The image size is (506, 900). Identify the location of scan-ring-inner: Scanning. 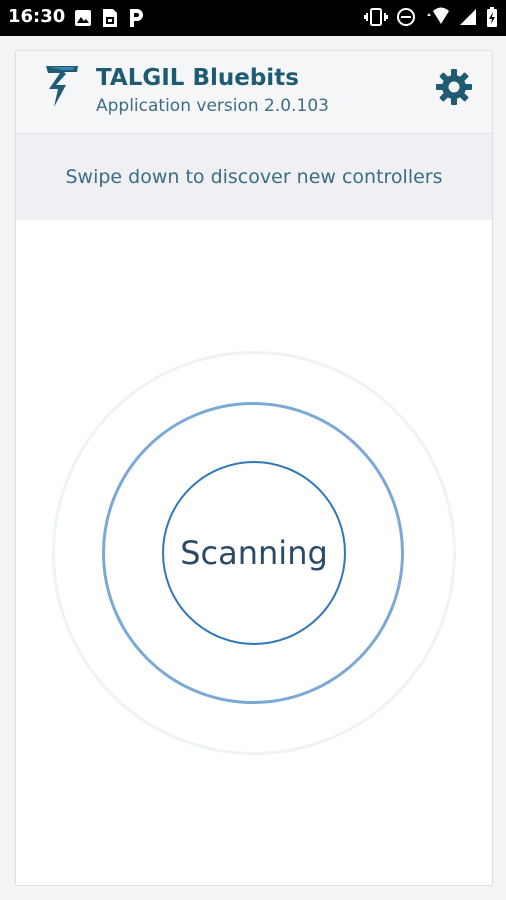
(254, 553).